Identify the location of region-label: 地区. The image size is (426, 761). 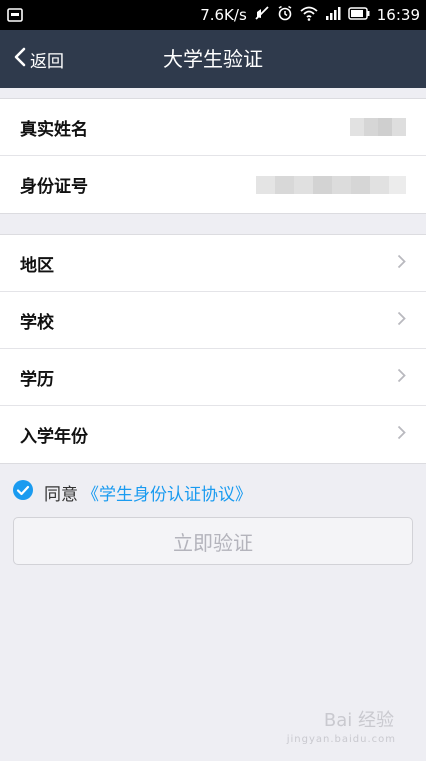
(37, 265).